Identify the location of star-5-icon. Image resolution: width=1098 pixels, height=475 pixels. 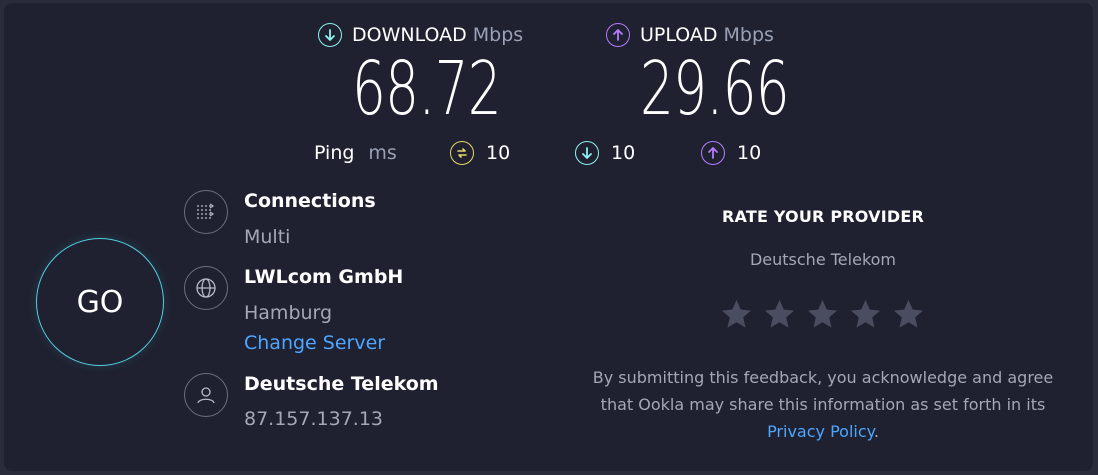
(908, 314).